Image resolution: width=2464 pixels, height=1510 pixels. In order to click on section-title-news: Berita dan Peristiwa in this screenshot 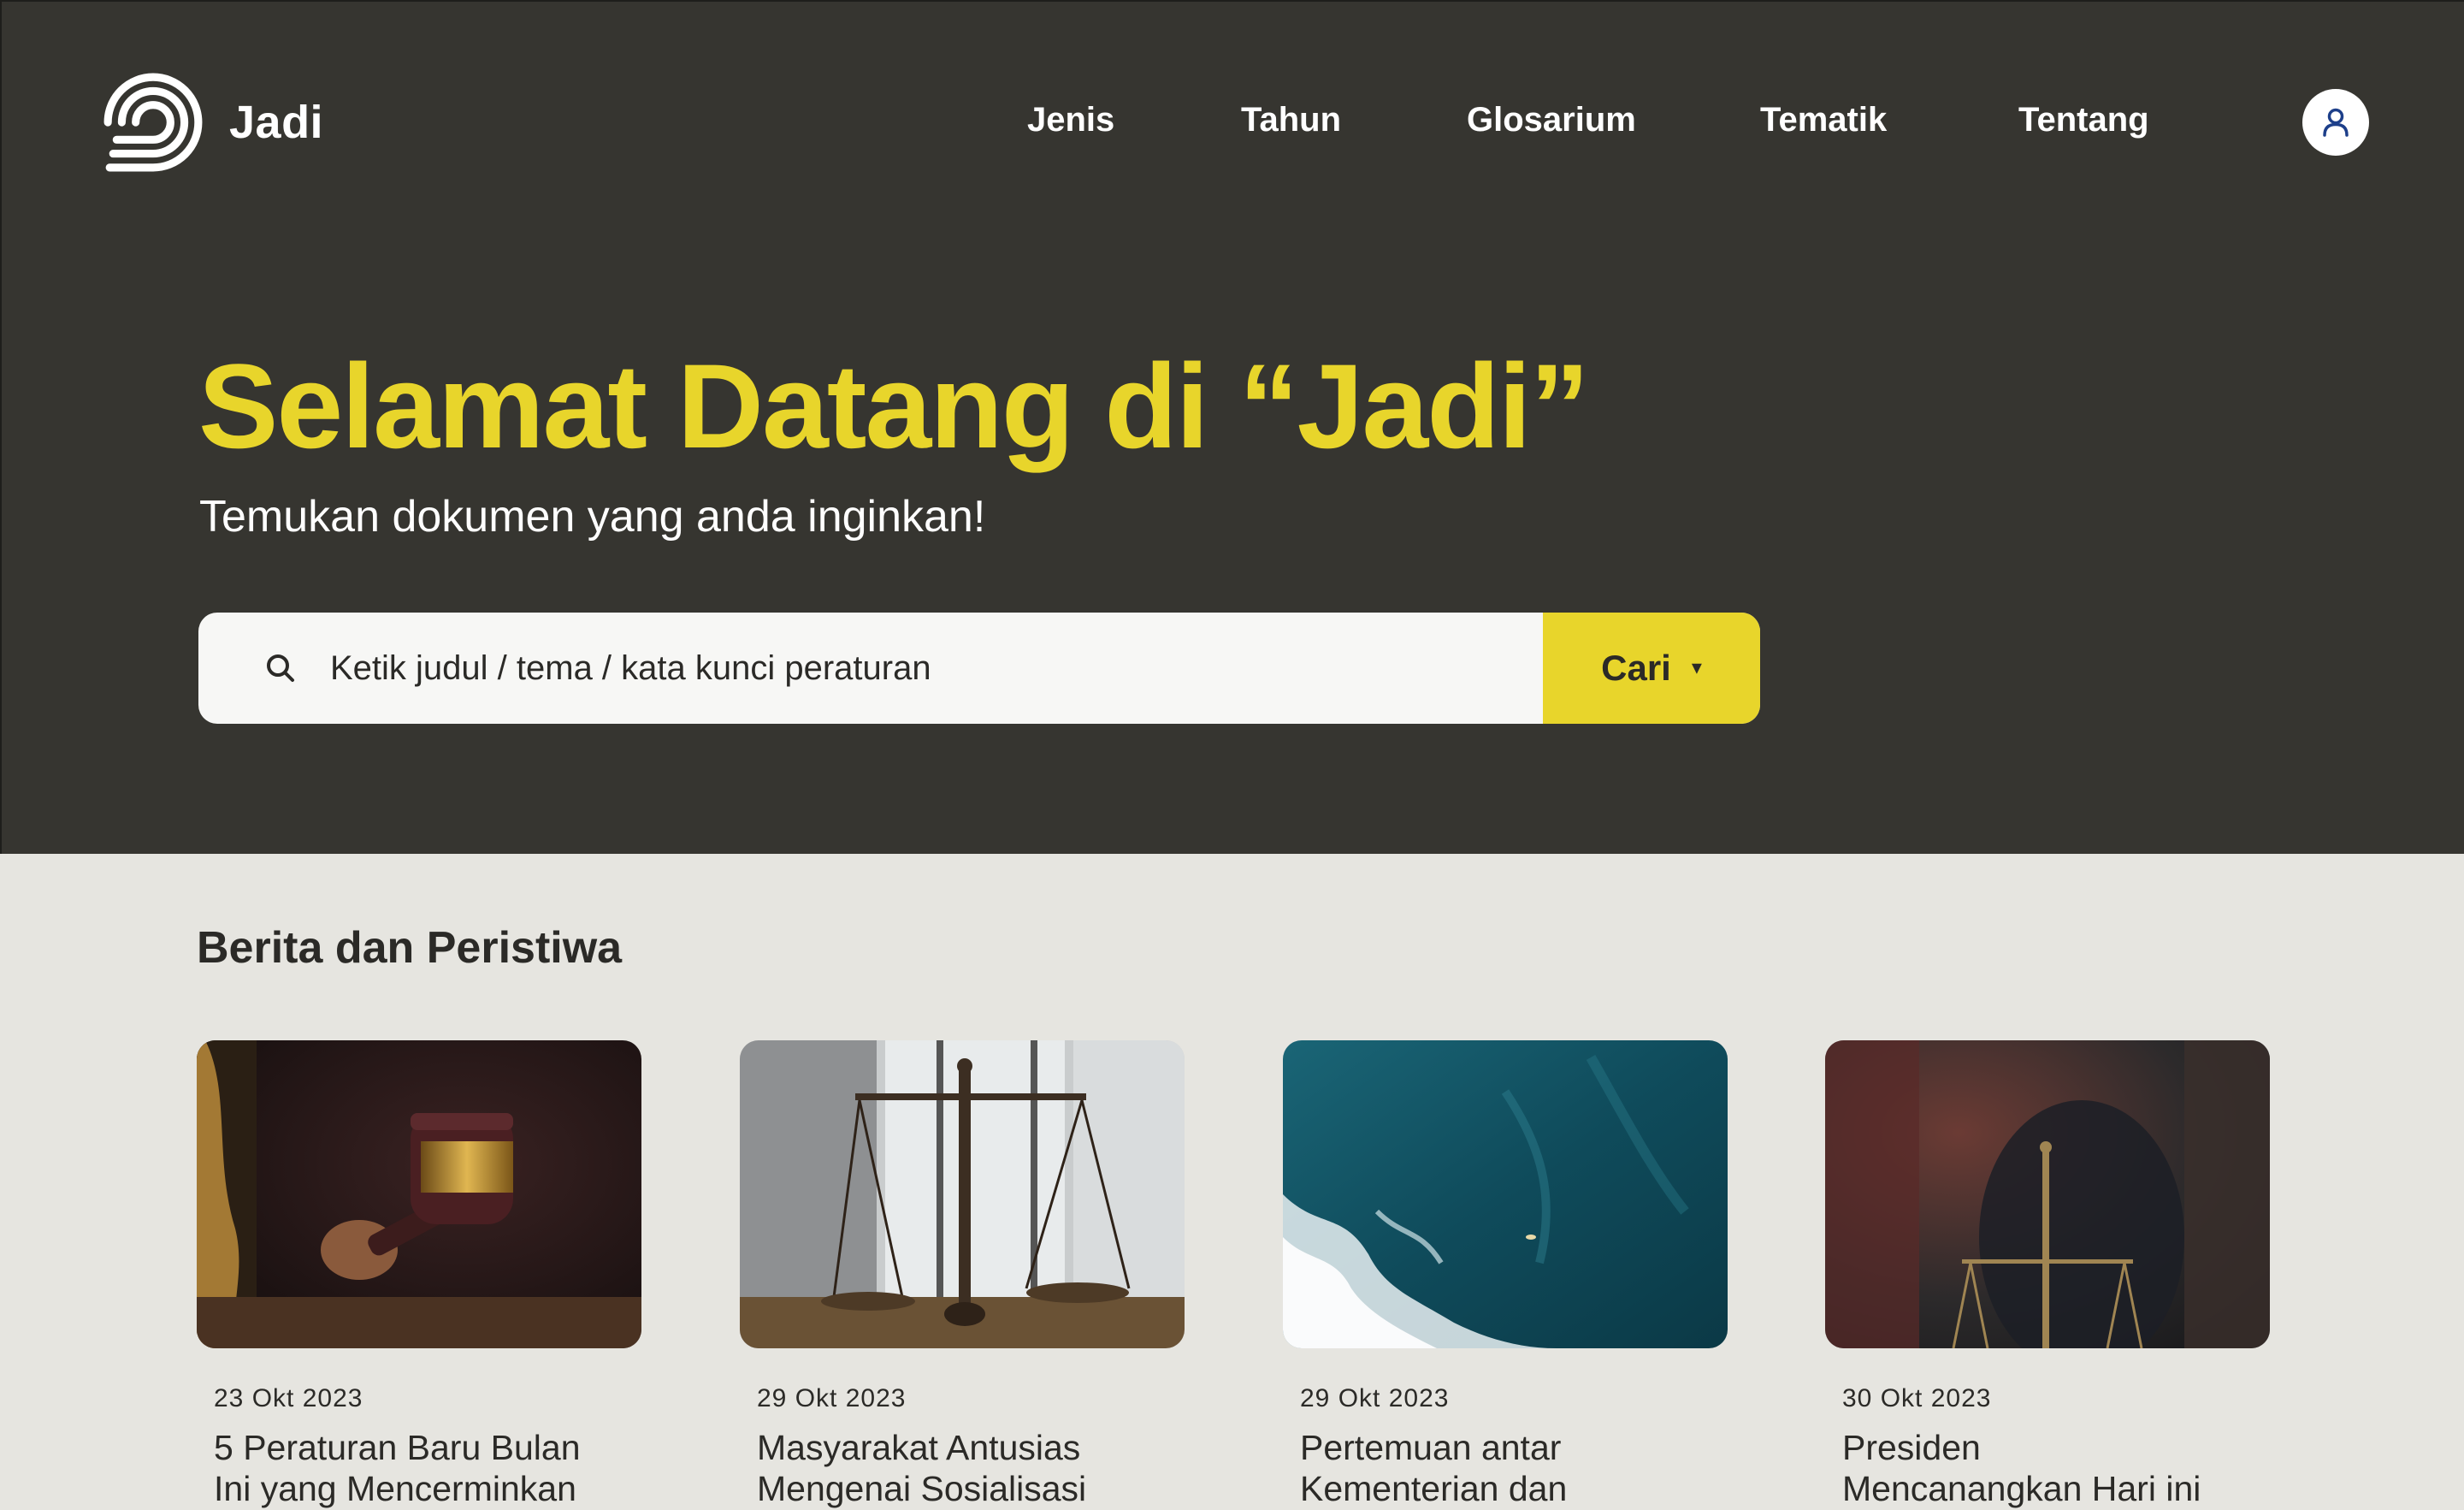, I will do `click(410, 948)`.